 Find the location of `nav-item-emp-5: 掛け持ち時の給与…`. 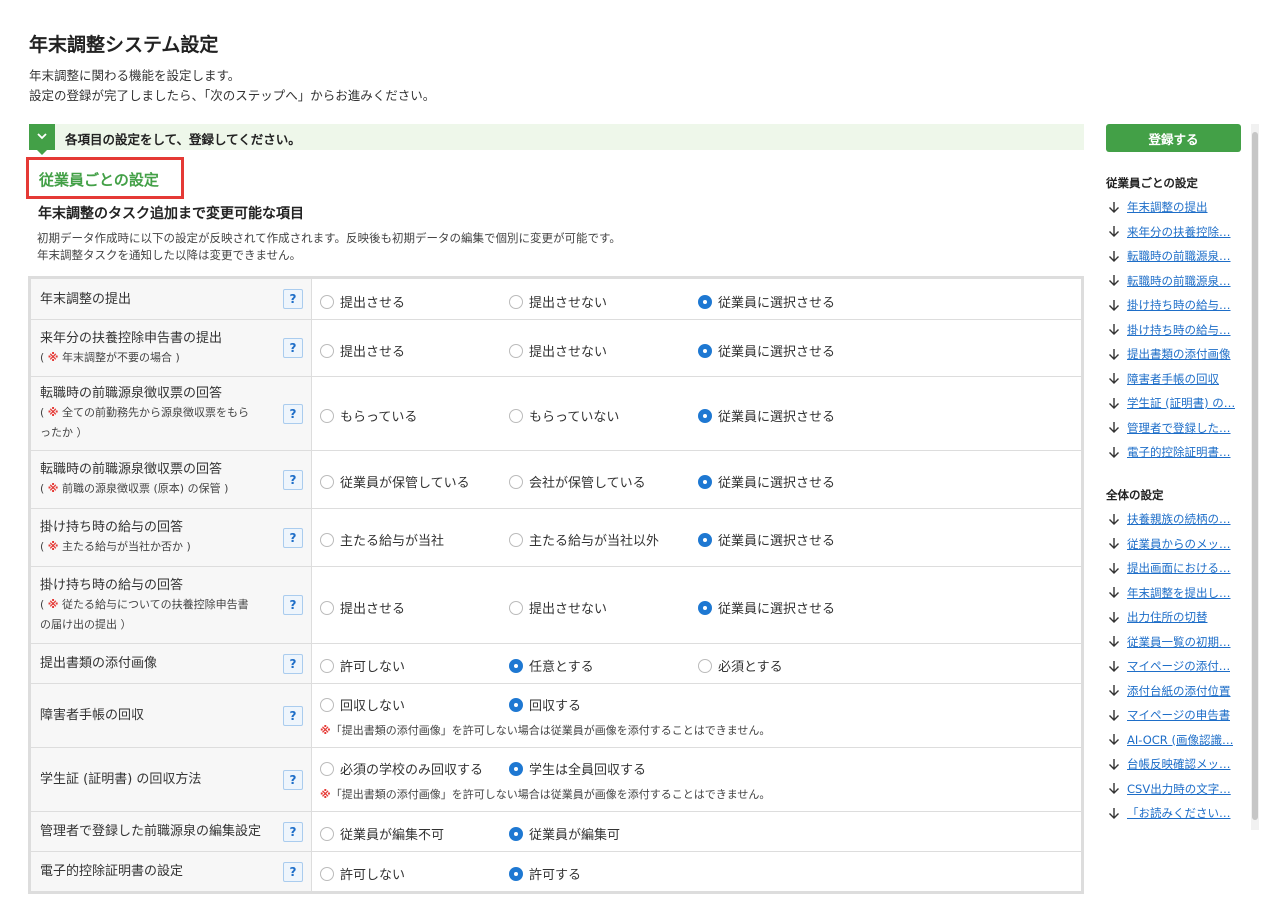

nav-item-emp-5: 掛け持ち時の給与… is located at coordinates (1177, 330).